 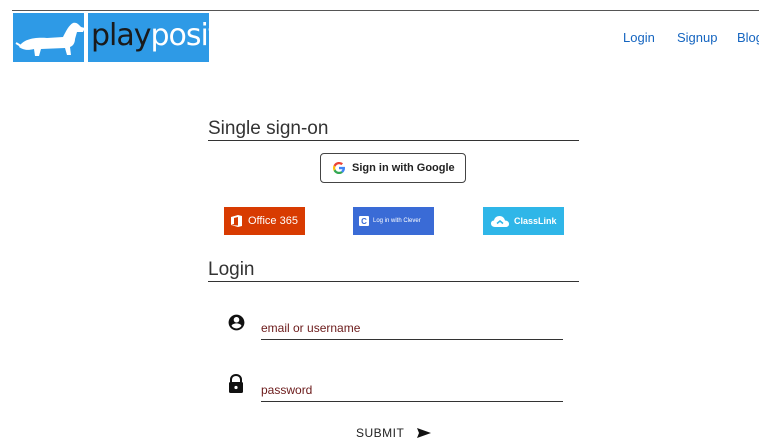 What do you see at coordinates (500, 221) in the screenshot?
I see `classlink-cloud-icon` at bounding box center [500, 221].